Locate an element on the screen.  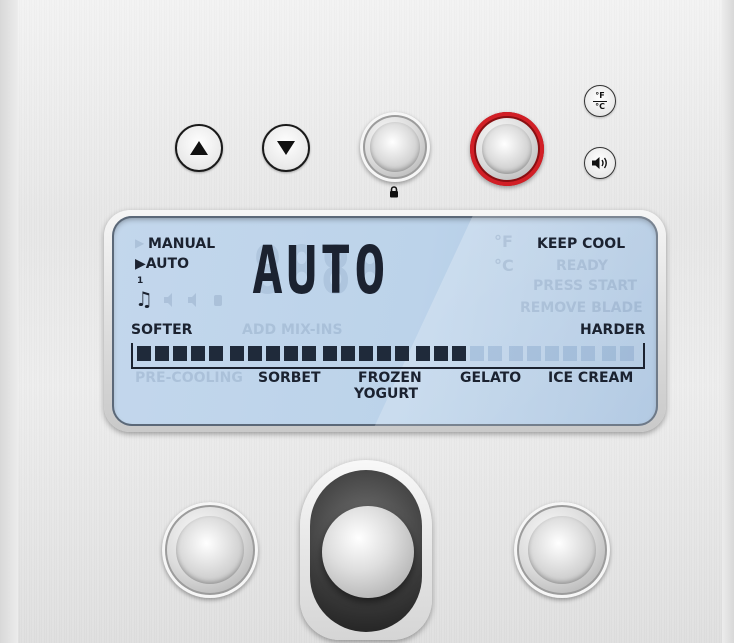
remove-blade-label: REMOVE BLADE is located at coordinates (581, 308).